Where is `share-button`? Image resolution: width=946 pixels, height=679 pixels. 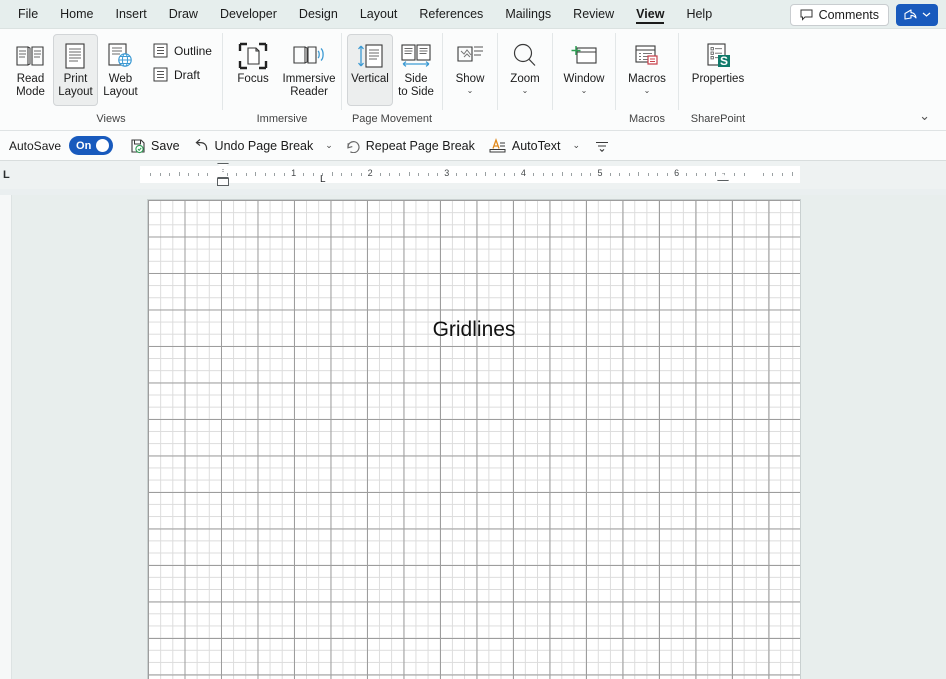 share-button is located at coordinates (917, 14).